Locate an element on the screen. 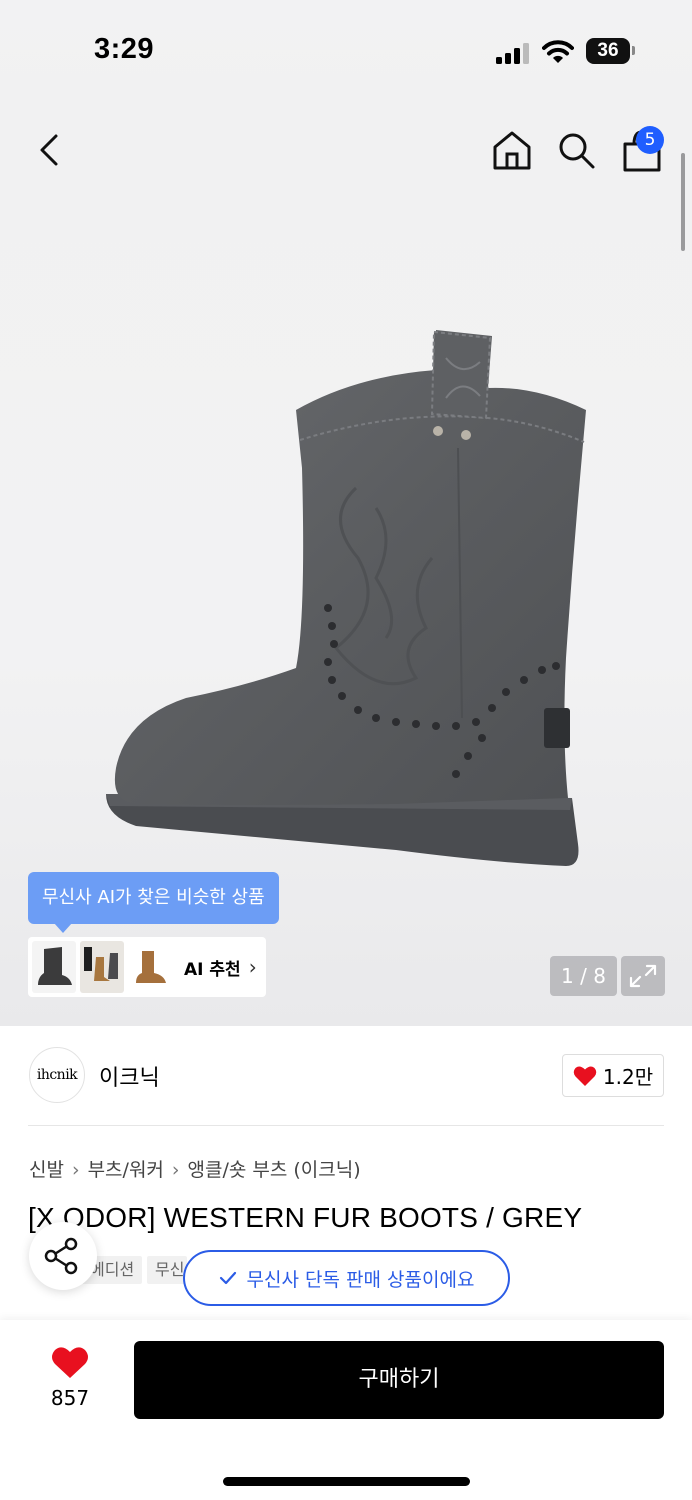 Image resolution: width=692 pixels, height=1500 pixels. product-title: [X ODOR] WESTERN FUR BOOTS / GREY is located at coordinates (305, 1217).